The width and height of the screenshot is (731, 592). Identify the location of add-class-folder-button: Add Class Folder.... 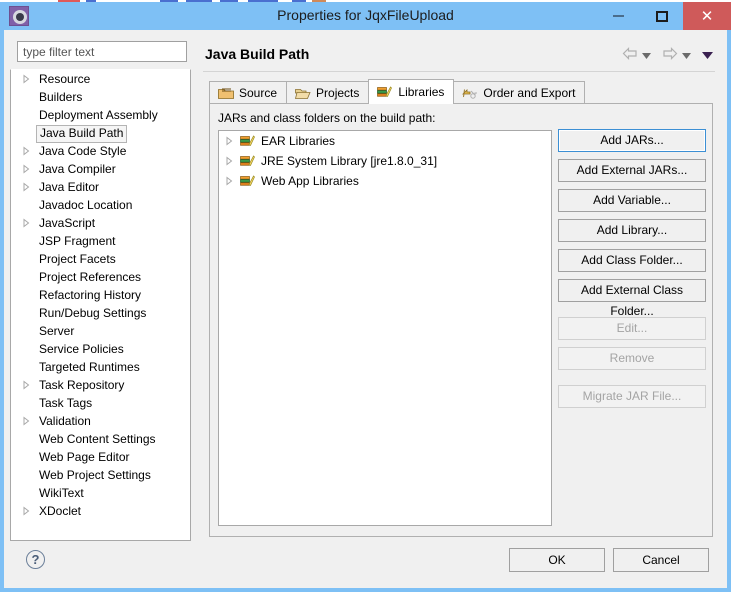
(632, 260).